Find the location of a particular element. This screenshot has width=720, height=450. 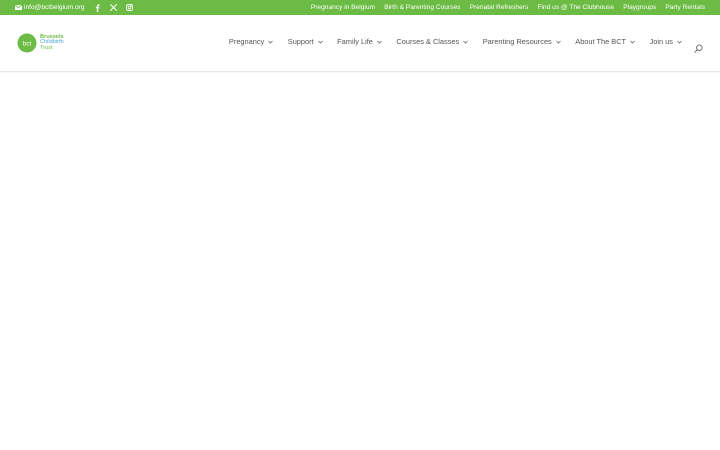

top-link-playgroups: Playgroups is located at coordinates (639, 7).